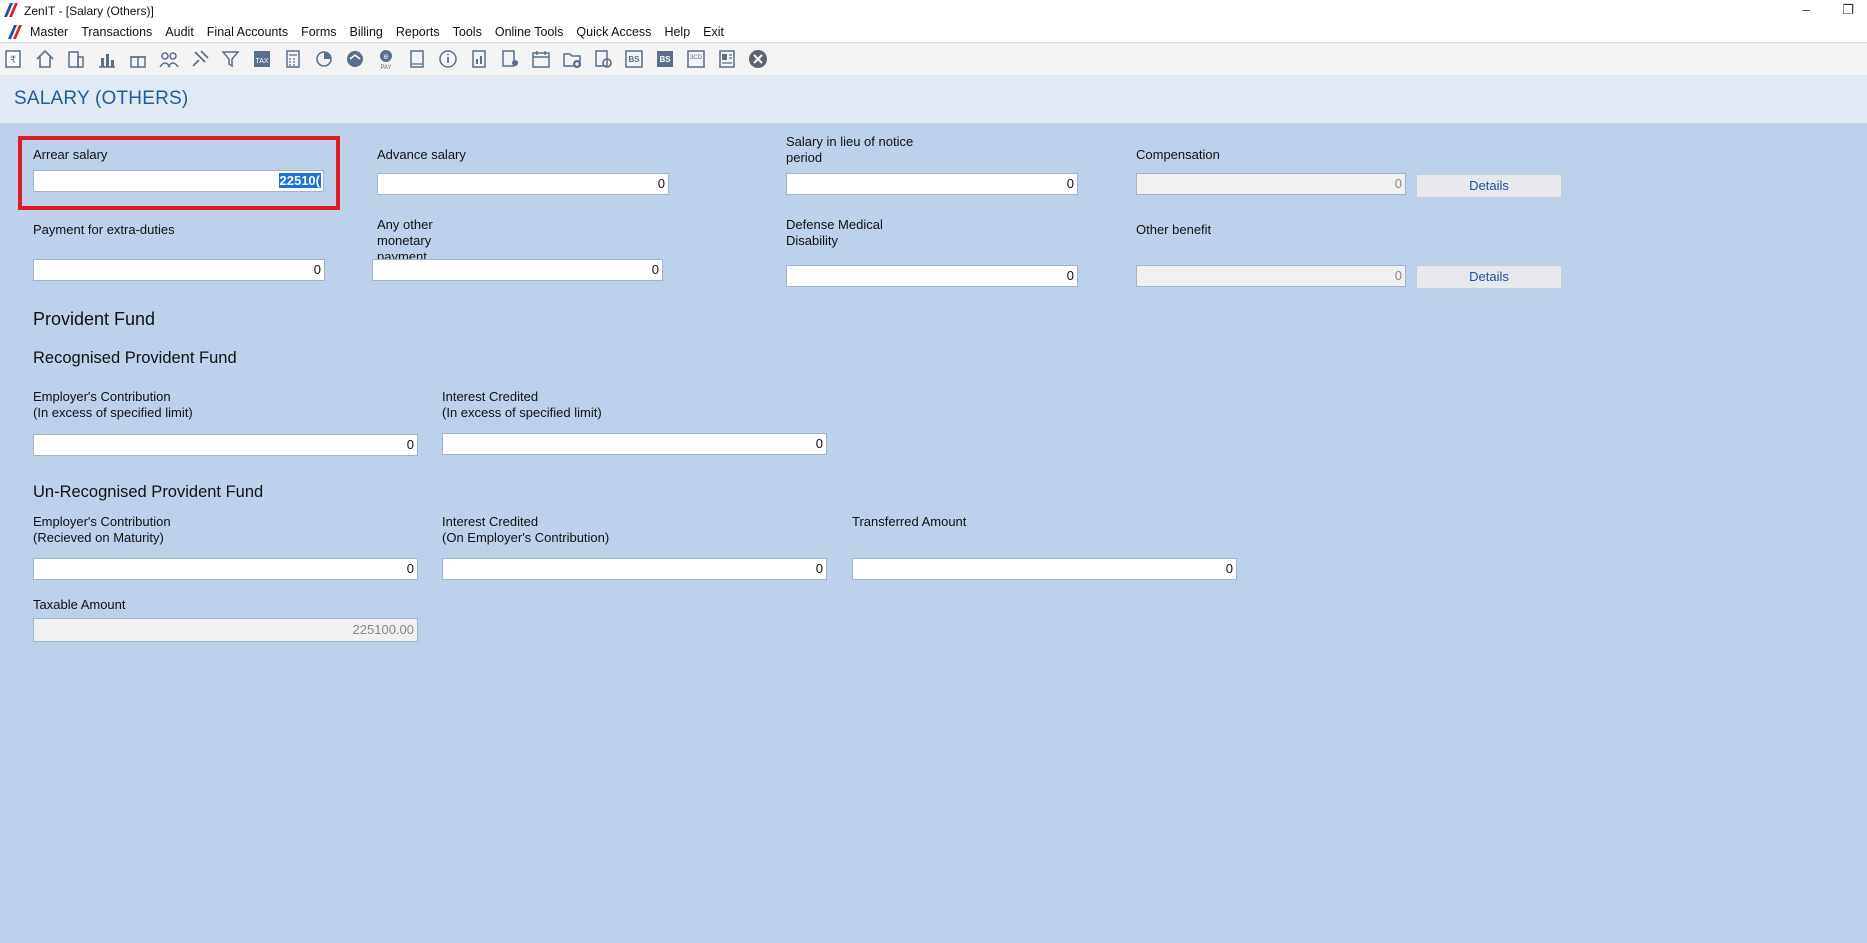 Image resolution: width=1867 pixels, height=943 pixels. What do you see at coordinates (355, 59) in the screenshot?
I see `speedometer-tool-button` at bounding box center [355, 59].